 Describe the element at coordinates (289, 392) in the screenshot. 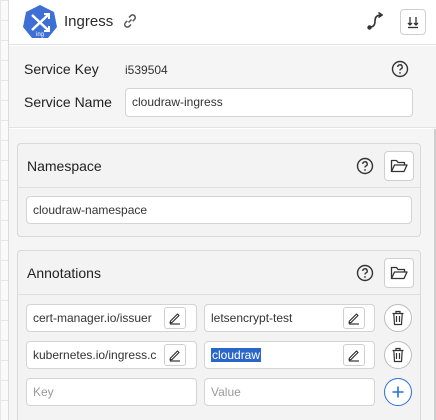

I see `new-value-input: Value` at that location.